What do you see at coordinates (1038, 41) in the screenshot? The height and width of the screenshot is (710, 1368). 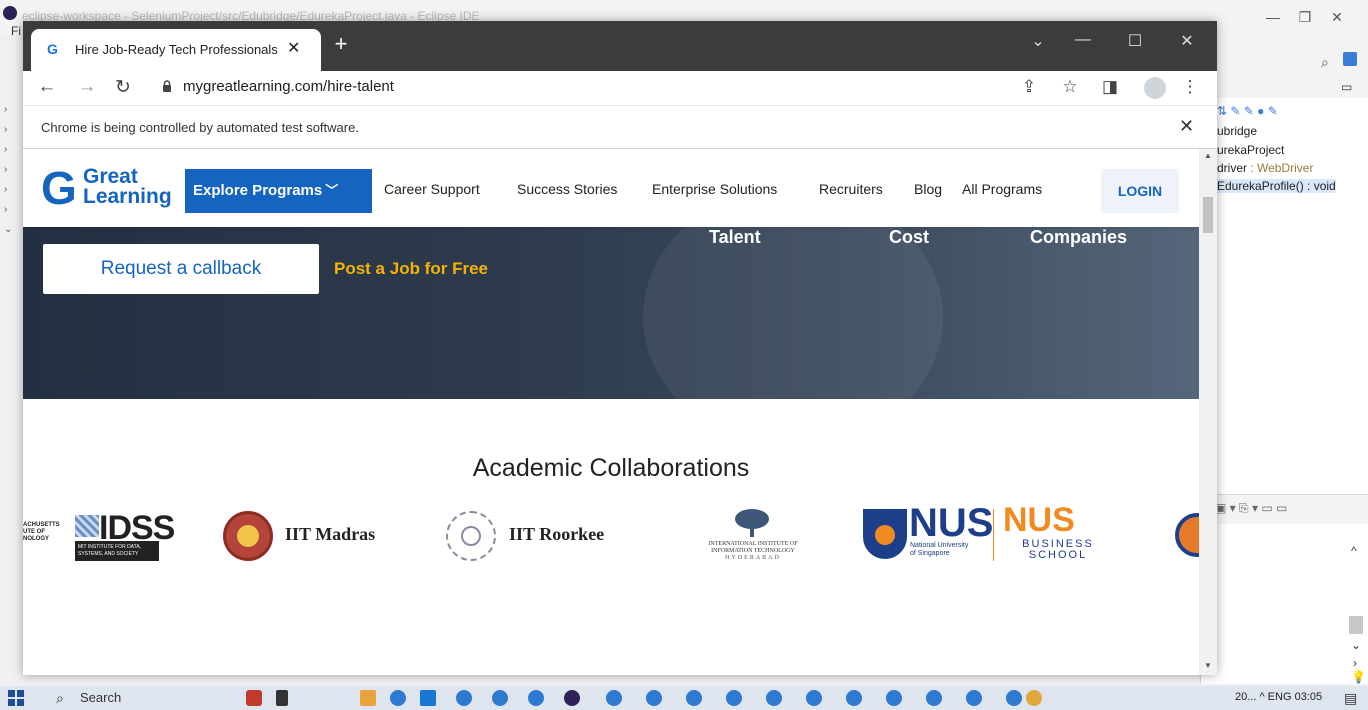 I see `tab-search-icon: ⌄` at bounding box center [1038, 41].